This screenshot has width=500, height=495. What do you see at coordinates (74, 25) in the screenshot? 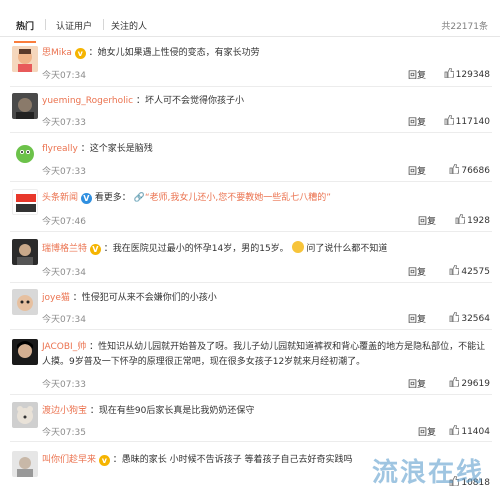
I see `tab-verified-users: 认证用户` at bounding box center [74, 25].